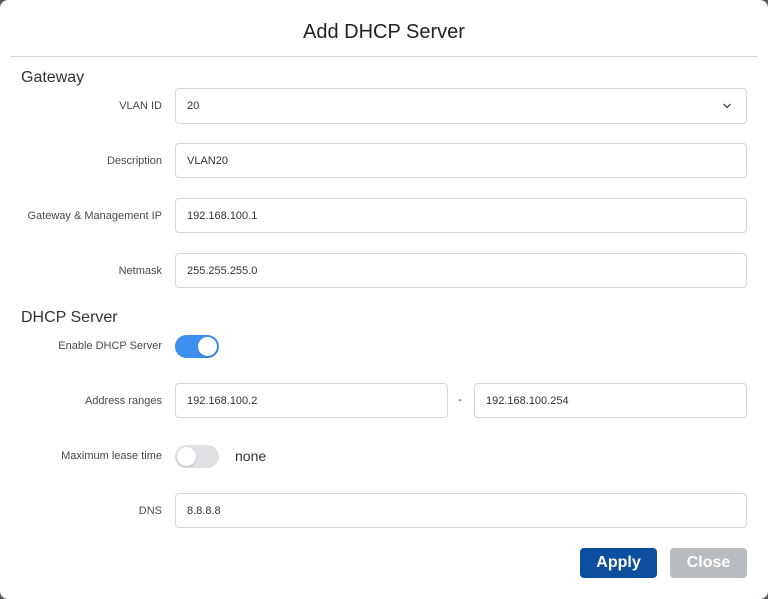 This screenshot has width=768, height=599. I want to click on max-lease-time-toggle, so click(197, 456).